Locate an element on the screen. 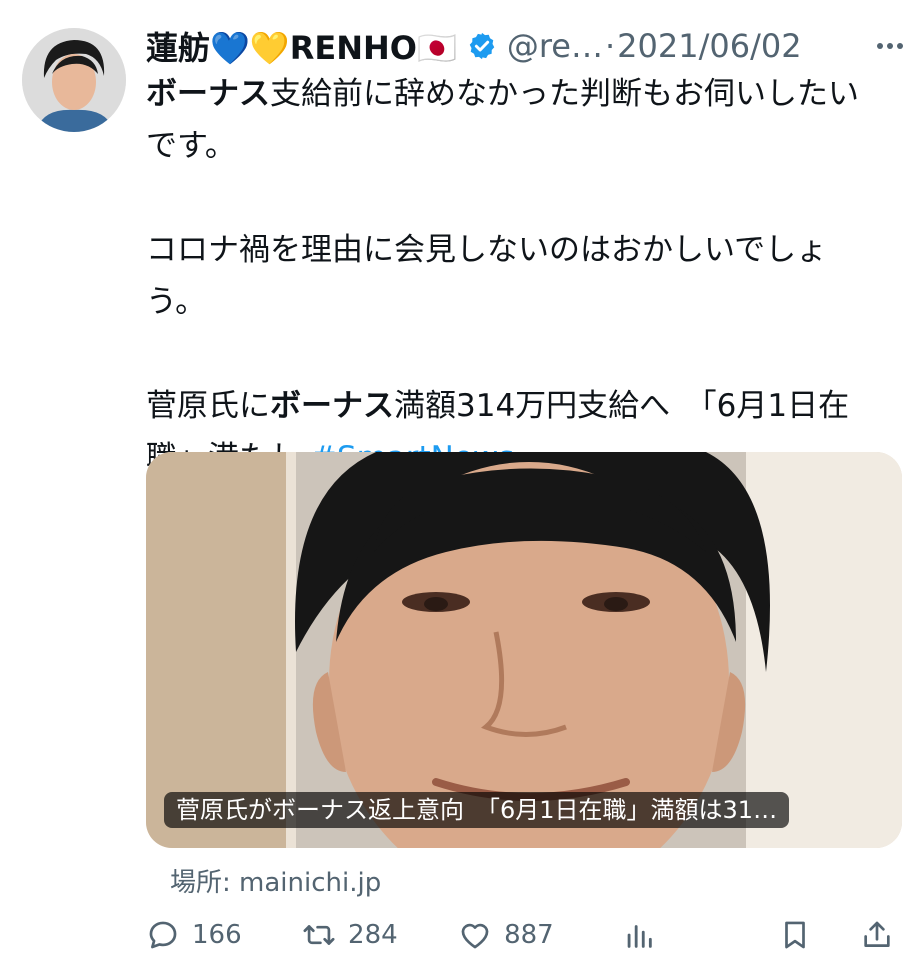 This screenshot has width=923, height=976. tweet-paragraph-1: ボーナス支給前に辞めなかった判断もお伺いしたいです。 is located at coordinates (516, 120).